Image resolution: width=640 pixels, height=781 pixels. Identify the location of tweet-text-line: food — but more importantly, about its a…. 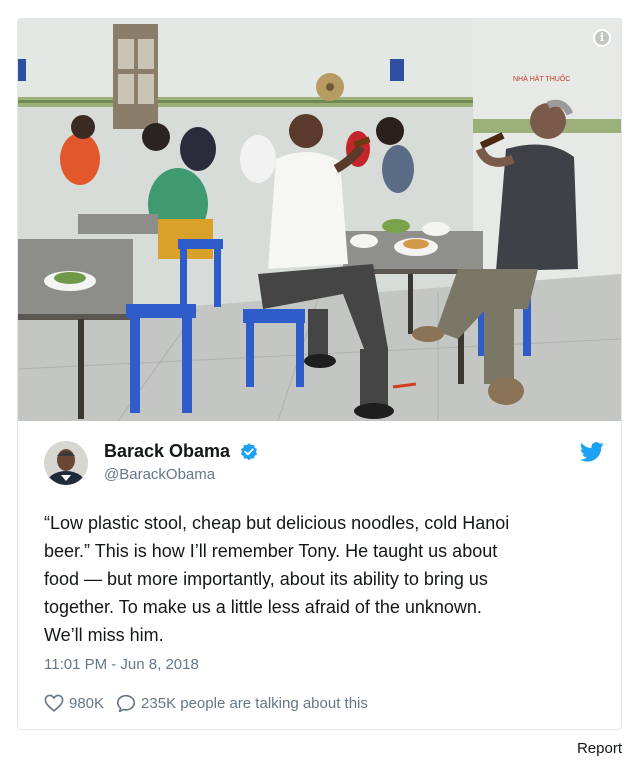
(266, 579).